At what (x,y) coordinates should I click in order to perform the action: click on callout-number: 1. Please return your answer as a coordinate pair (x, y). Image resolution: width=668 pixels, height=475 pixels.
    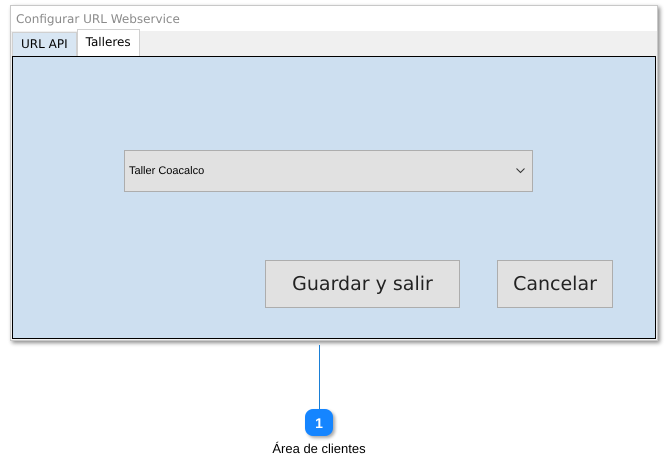
    Looking at the image, I should click on (319, 422).